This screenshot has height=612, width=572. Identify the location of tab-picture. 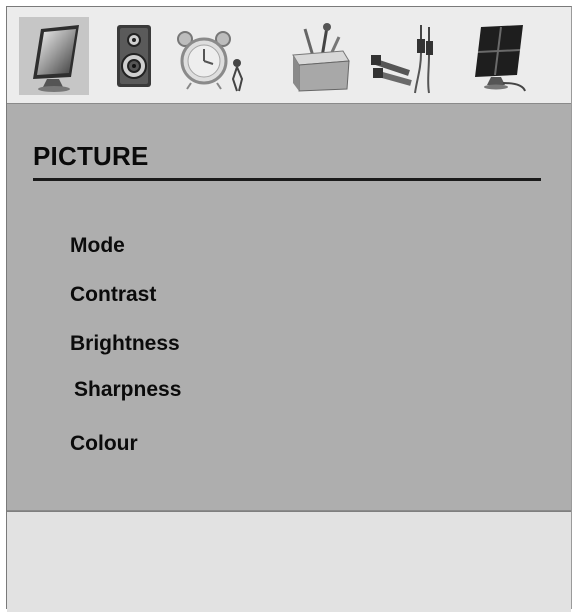
(54, 56).